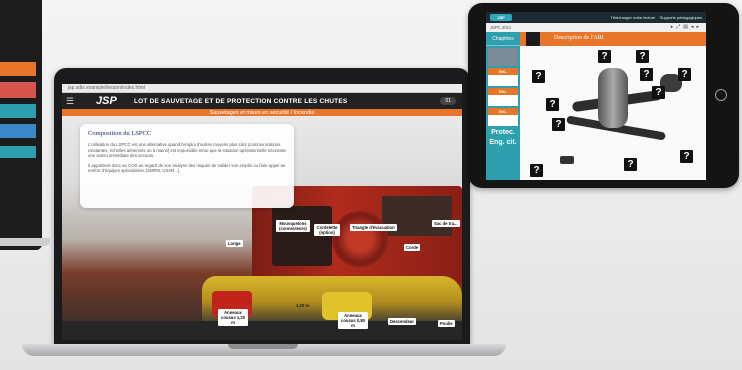 The image size is (742, 370). I want to click on folder-icon: ▤, so click(687, 27).